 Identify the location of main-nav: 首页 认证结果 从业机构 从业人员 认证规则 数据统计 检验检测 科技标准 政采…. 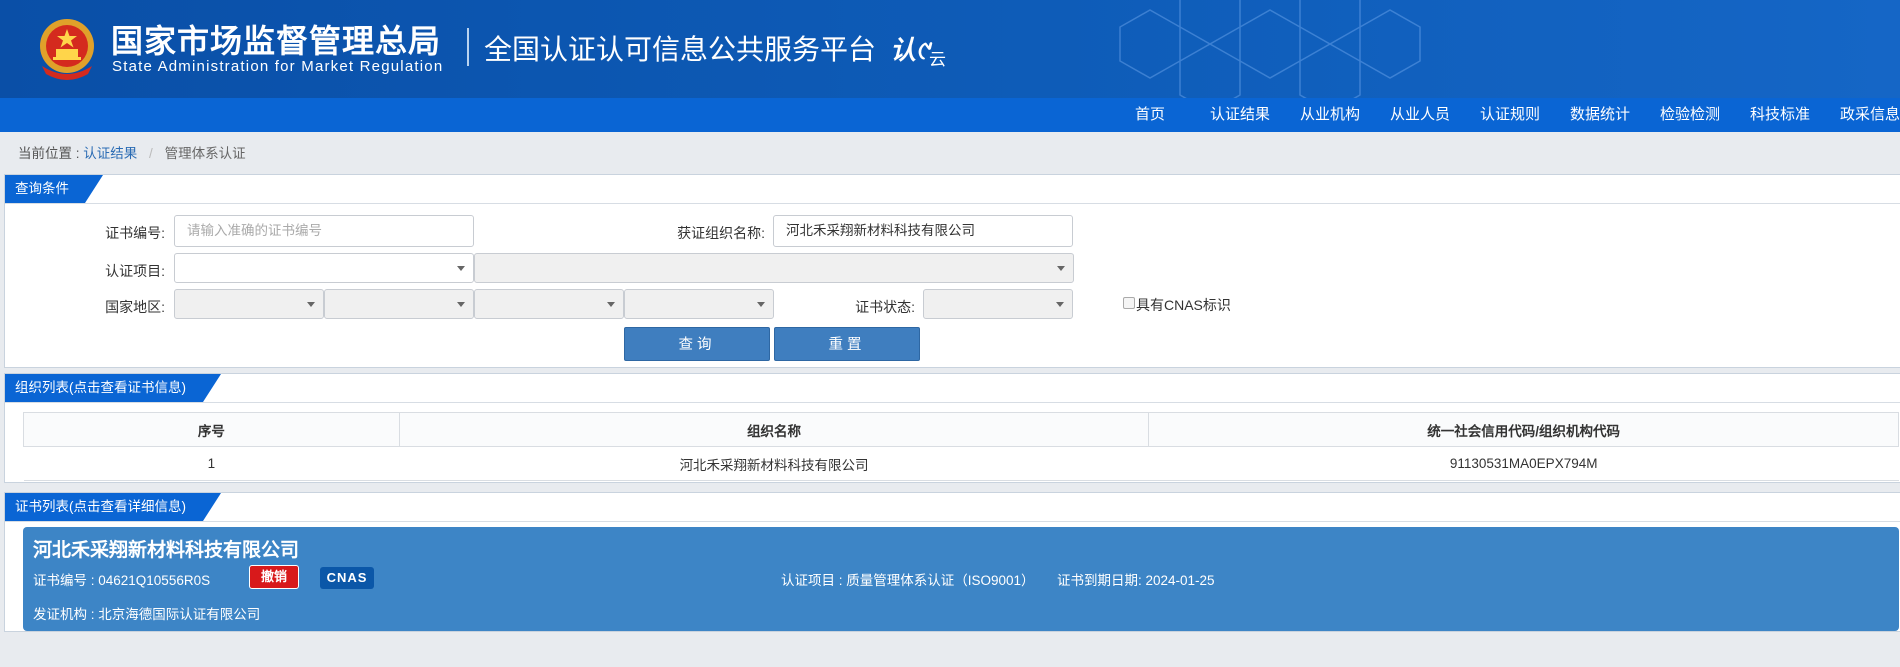
(950, 115).